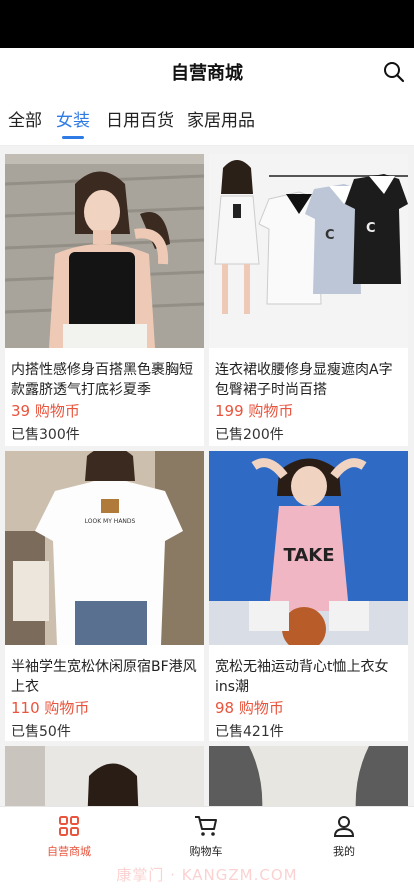  I want to click on search-icon, so click(394, 72).